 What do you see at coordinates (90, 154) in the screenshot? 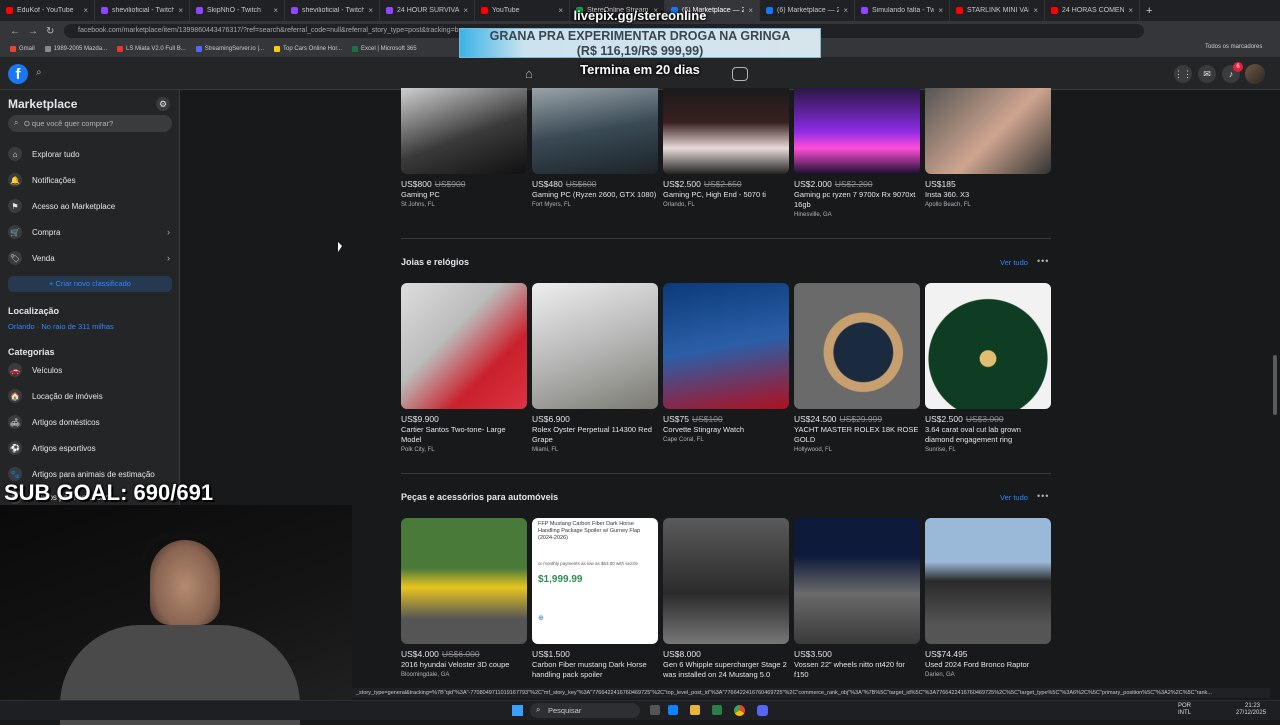
I see `sidebar-item: ⌂ Explorar tudo` at bounding box center [90, 154].